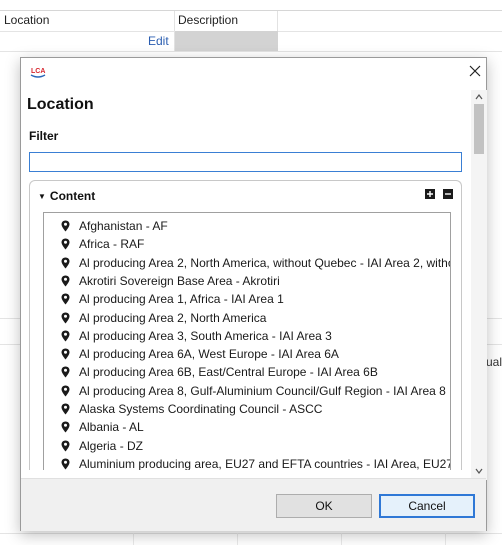 The width and height of the screenshot is (502, 545). I want to click on filter-label: Filter, so click(44, 136).